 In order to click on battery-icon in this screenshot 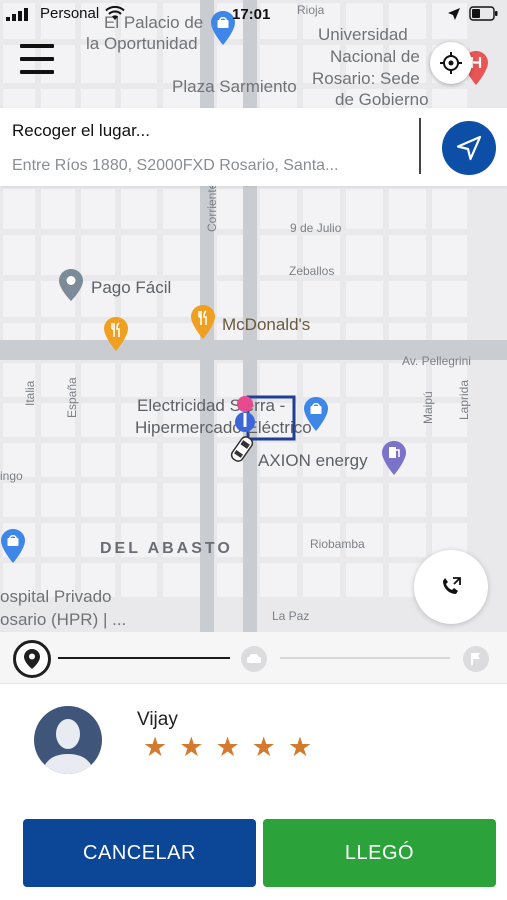, I will do `click(483, 13)`.